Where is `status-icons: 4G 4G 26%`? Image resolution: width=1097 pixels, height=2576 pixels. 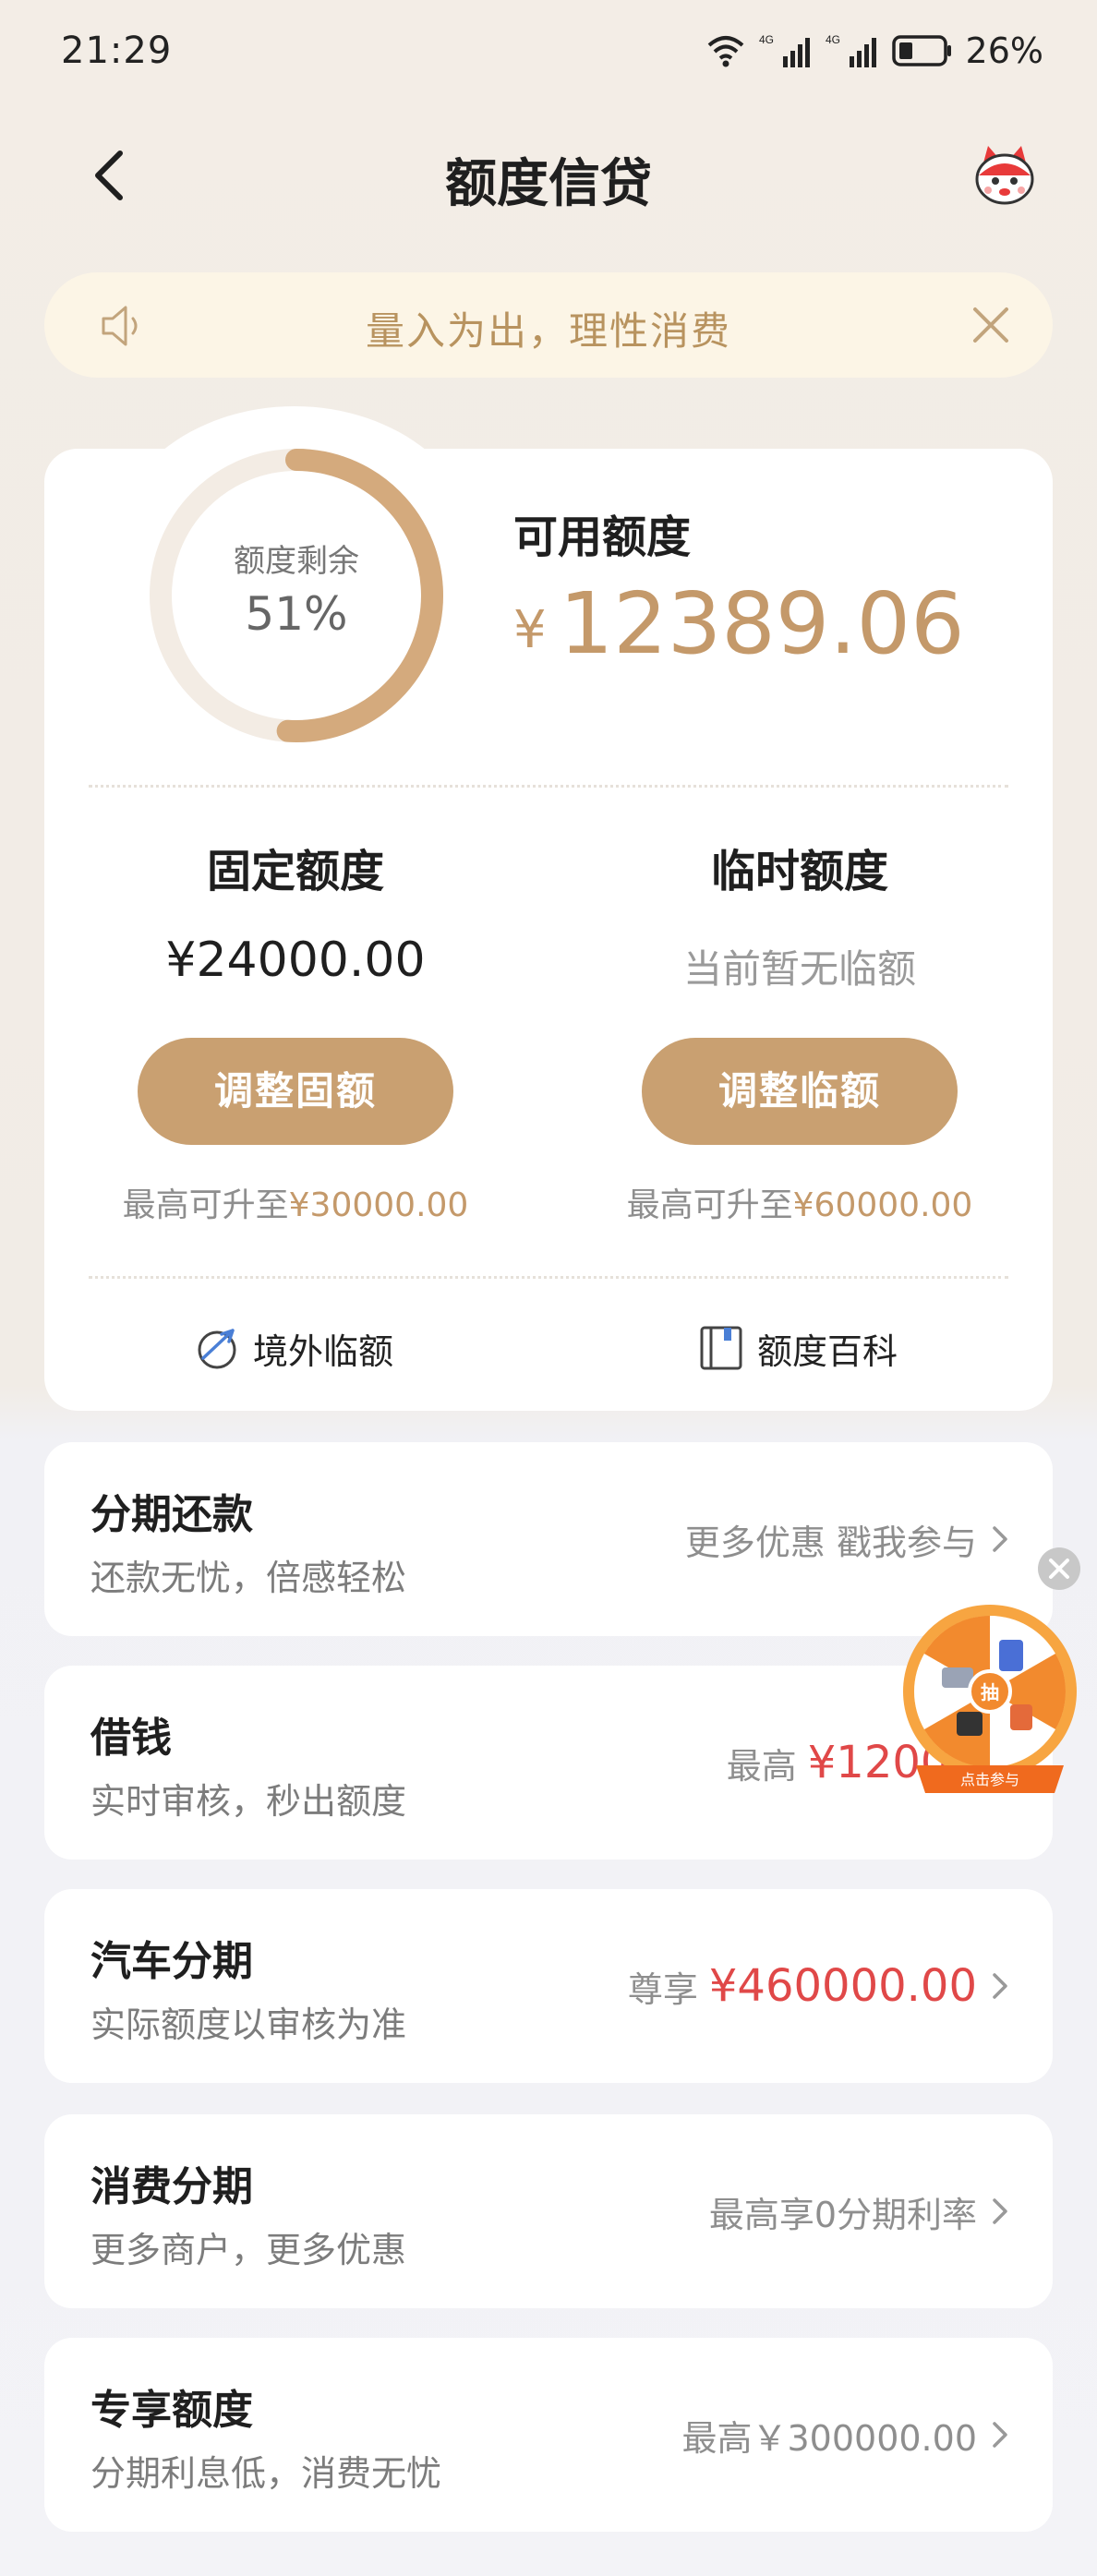 status-icons: 4G 4G 26% is located at coordinates (874, 51).